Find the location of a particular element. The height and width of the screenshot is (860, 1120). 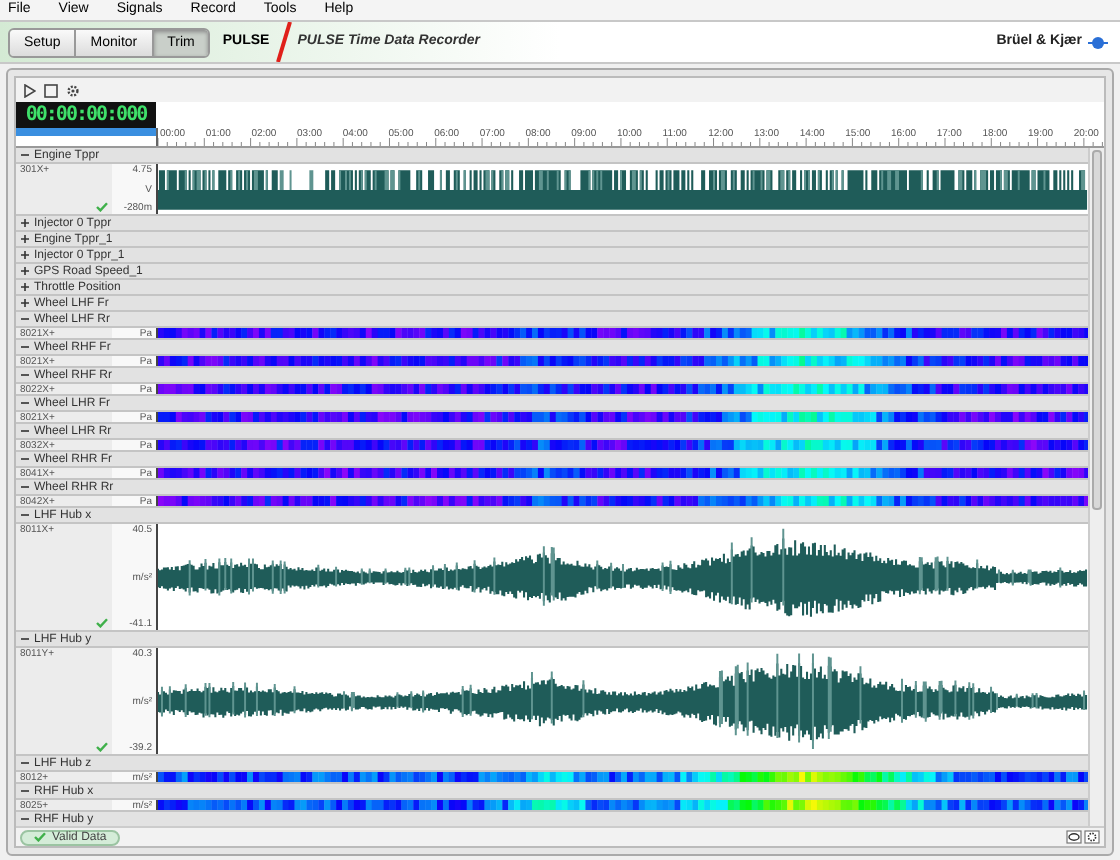

slash-logo-icon is located at coordinates (283, 42).